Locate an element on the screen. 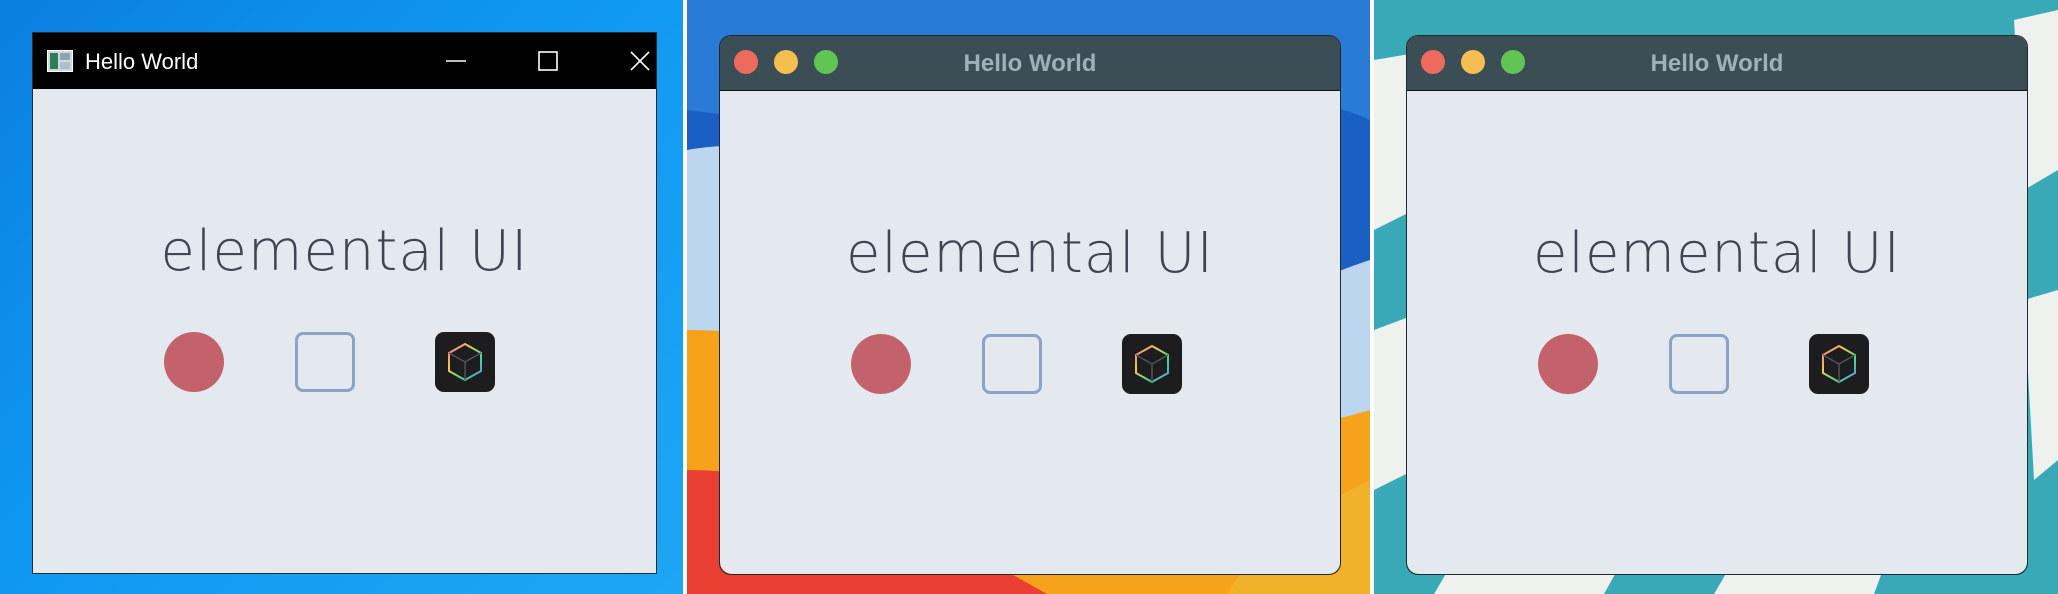 The height and width of the screenshot is (594, 2058). maximize-button is located at coordinates (548, 61).